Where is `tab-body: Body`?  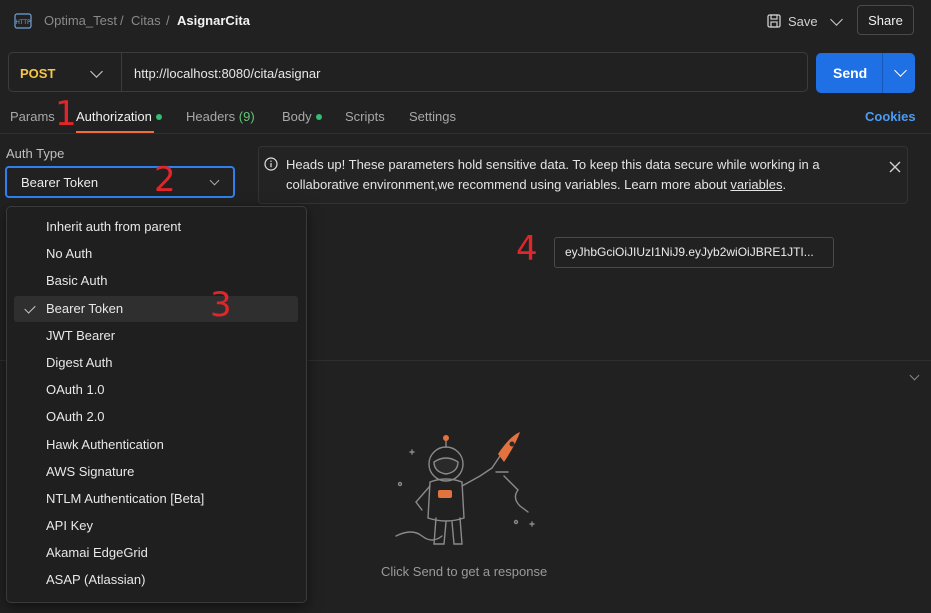 tab-body: Body is located at coordinates (302, 116).